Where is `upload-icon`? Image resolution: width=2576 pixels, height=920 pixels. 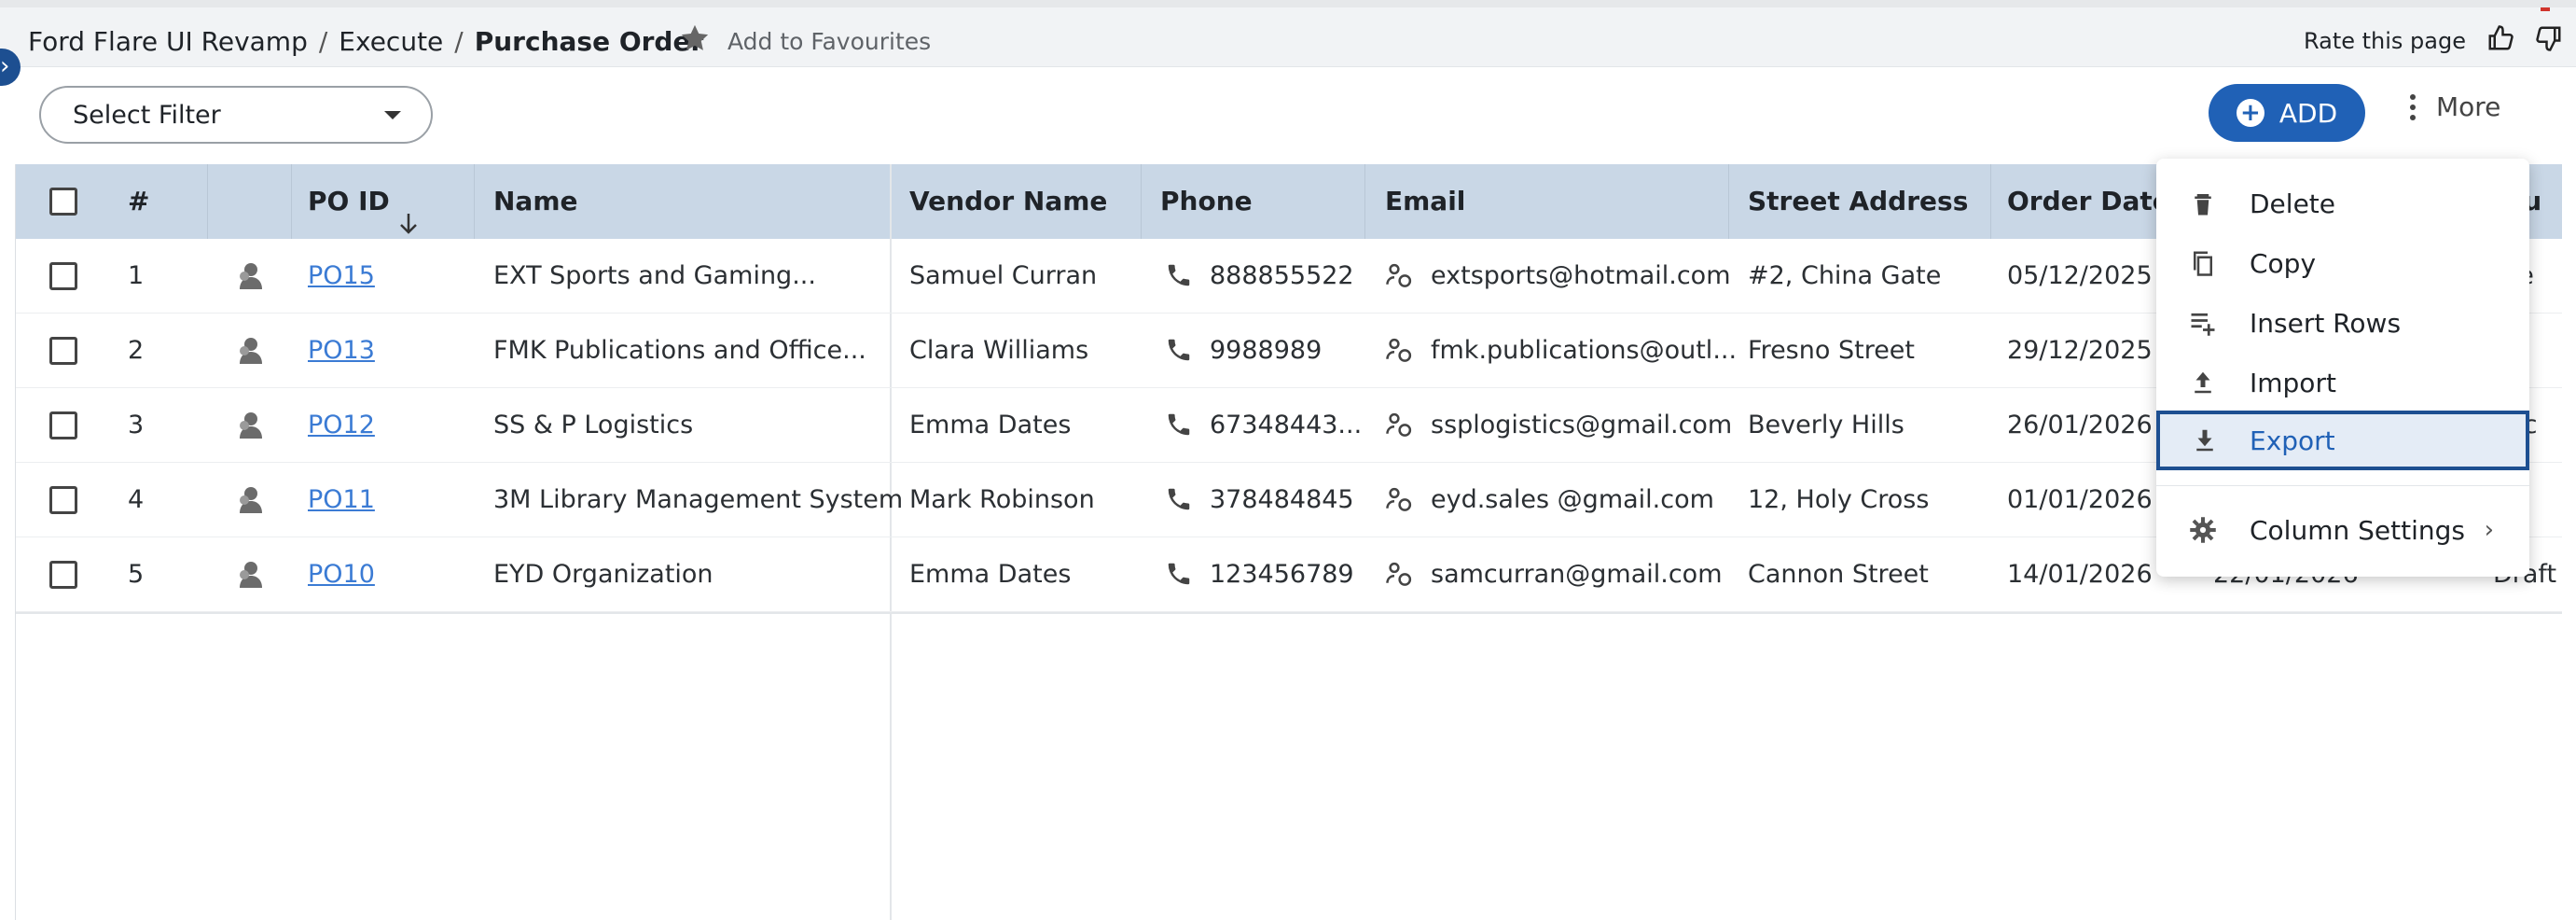
upload-icon is located at coordinates (2203, 383).